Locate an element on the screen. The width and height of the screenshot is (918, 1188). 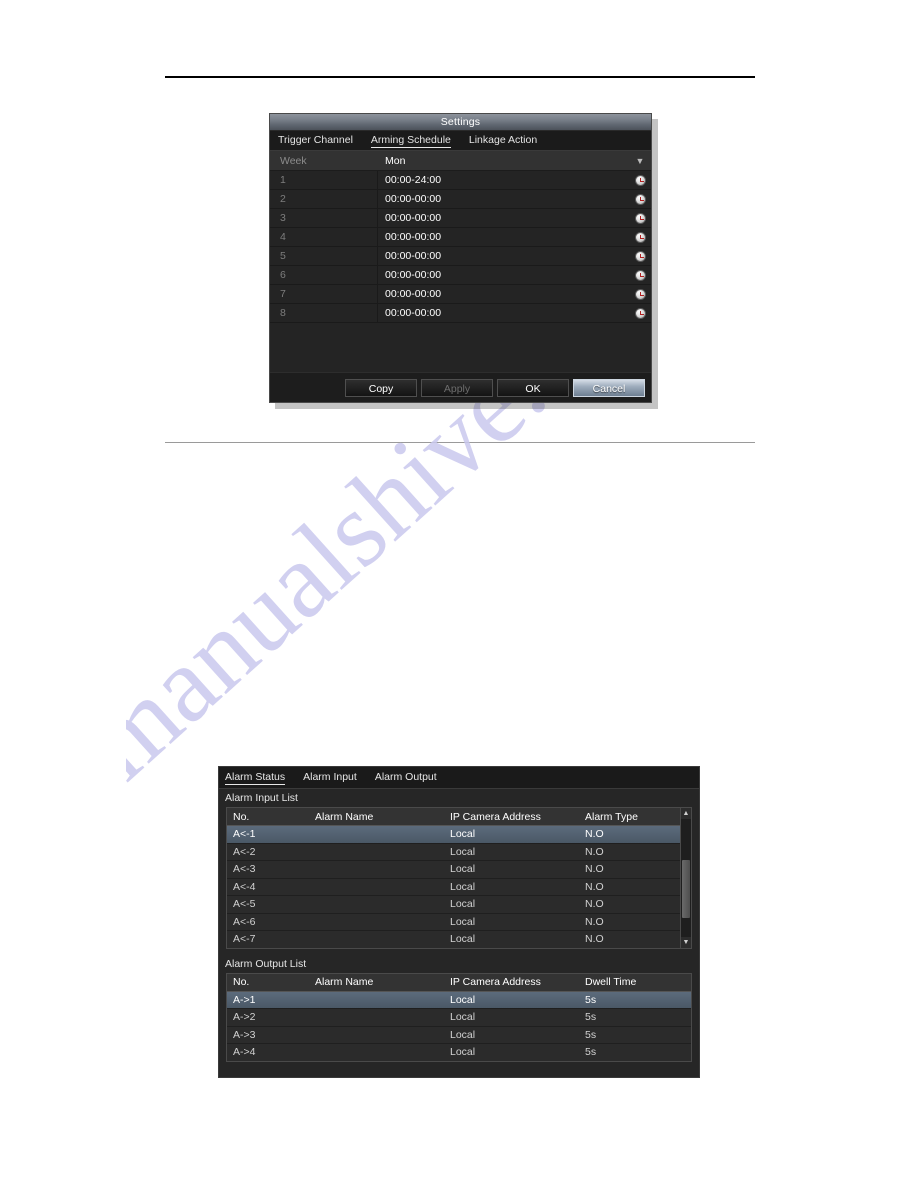
alarm-tab-bar: Alarm Status Alarm Input Alarm Output is located at coordinates (459, 778).